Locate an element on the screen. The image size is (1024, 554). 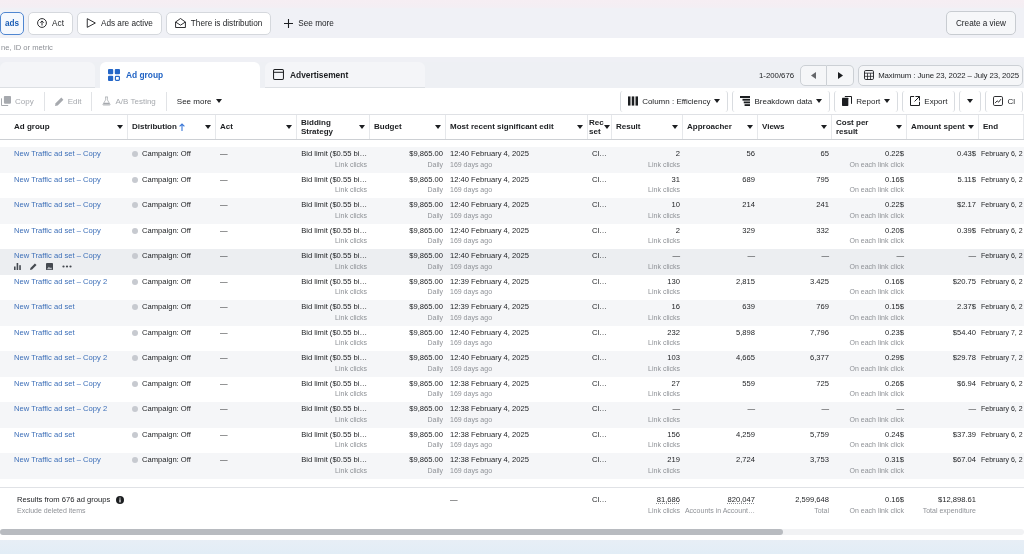
see-more-button: See more is located at coordinates (309, 23).